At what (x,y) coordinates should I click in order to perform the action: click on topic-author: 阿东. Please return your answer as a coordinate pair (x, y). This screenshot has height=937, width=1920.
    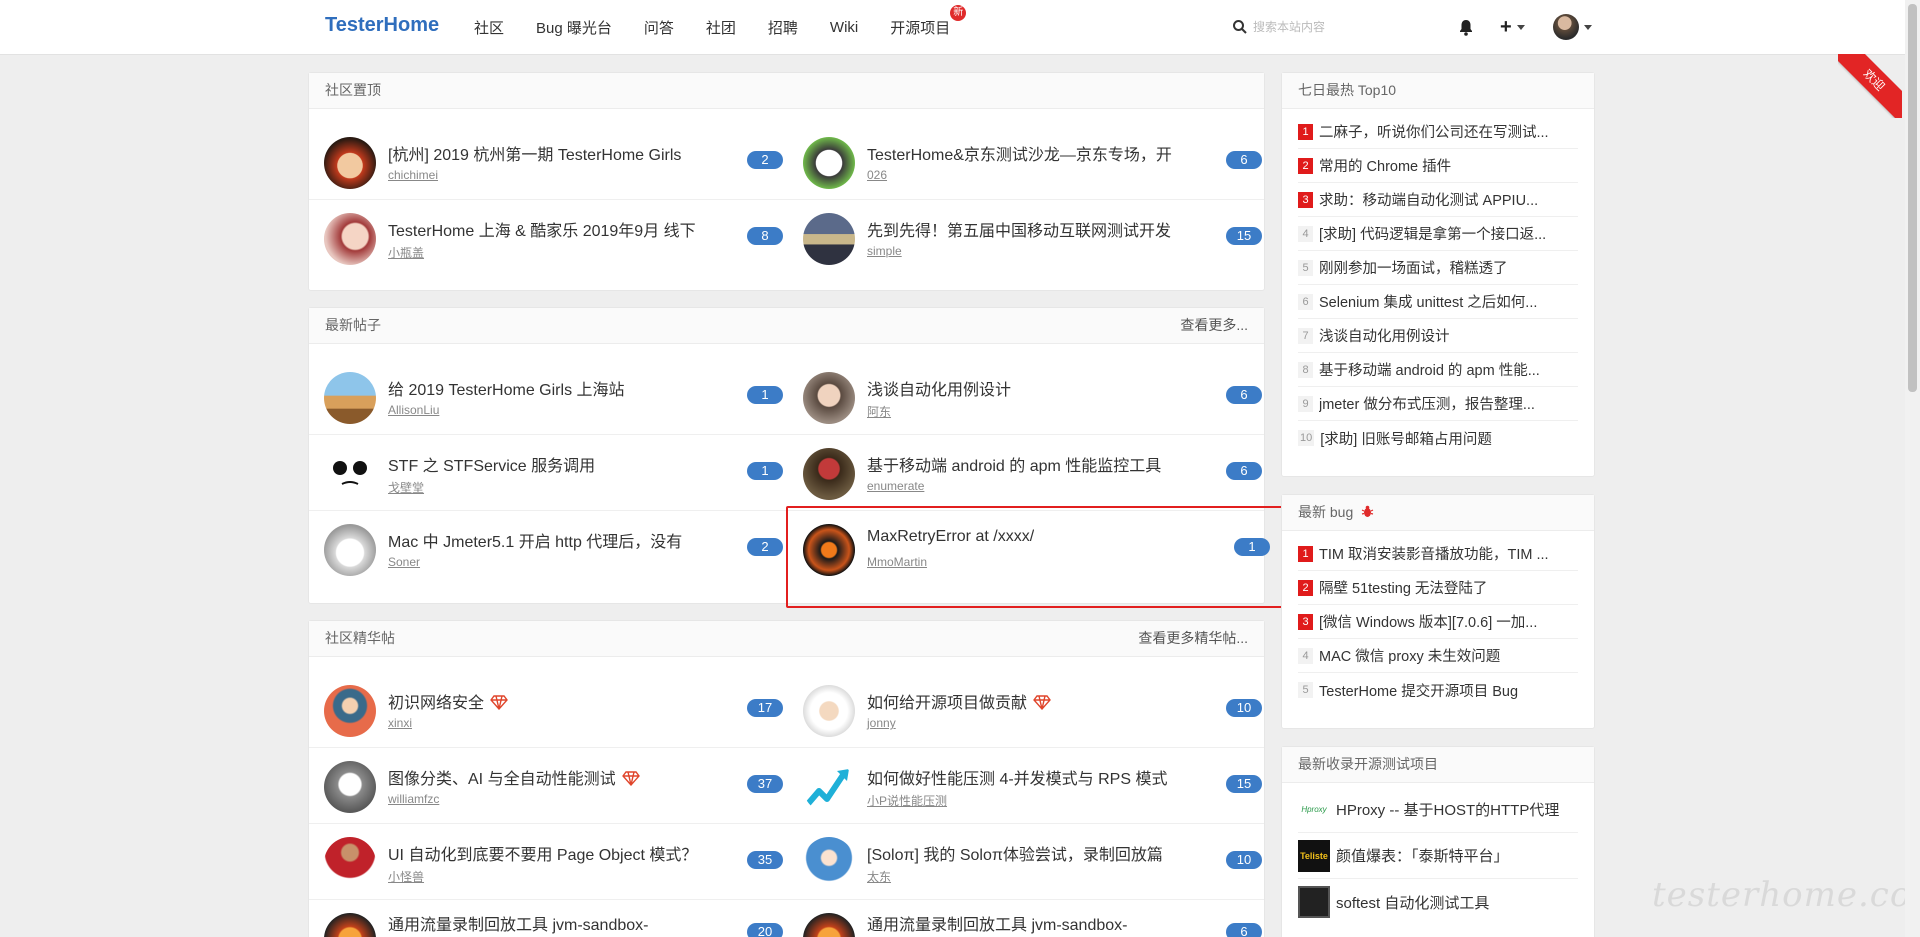
    Looking at the image, I should click on (879, 411).